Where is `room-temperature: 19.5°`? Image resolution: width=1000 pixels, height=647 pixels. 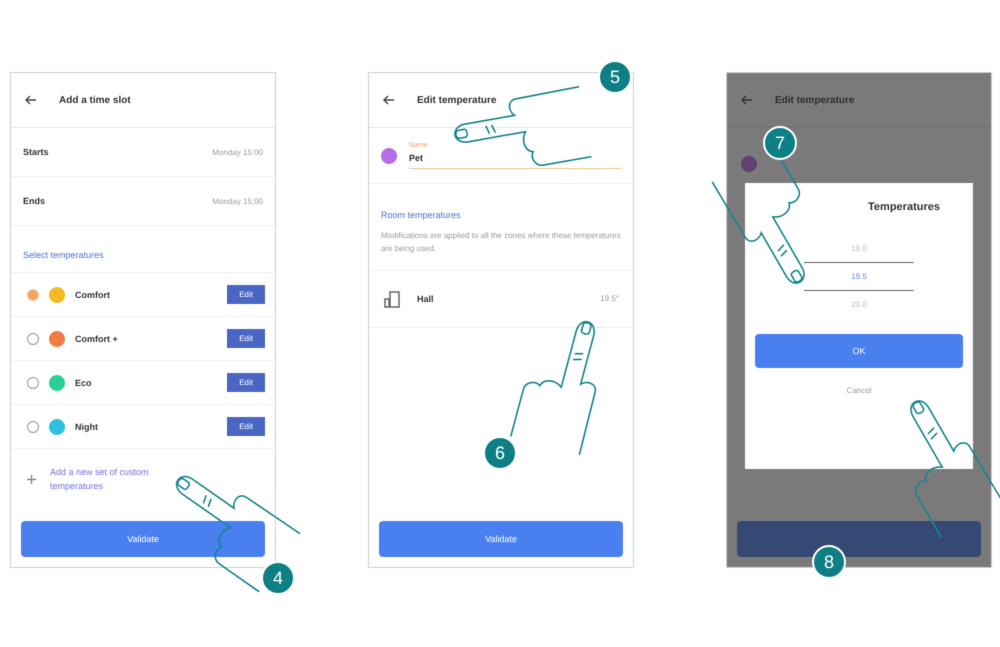
room-temperature: 19.5° is located at coordinates (609, 299).